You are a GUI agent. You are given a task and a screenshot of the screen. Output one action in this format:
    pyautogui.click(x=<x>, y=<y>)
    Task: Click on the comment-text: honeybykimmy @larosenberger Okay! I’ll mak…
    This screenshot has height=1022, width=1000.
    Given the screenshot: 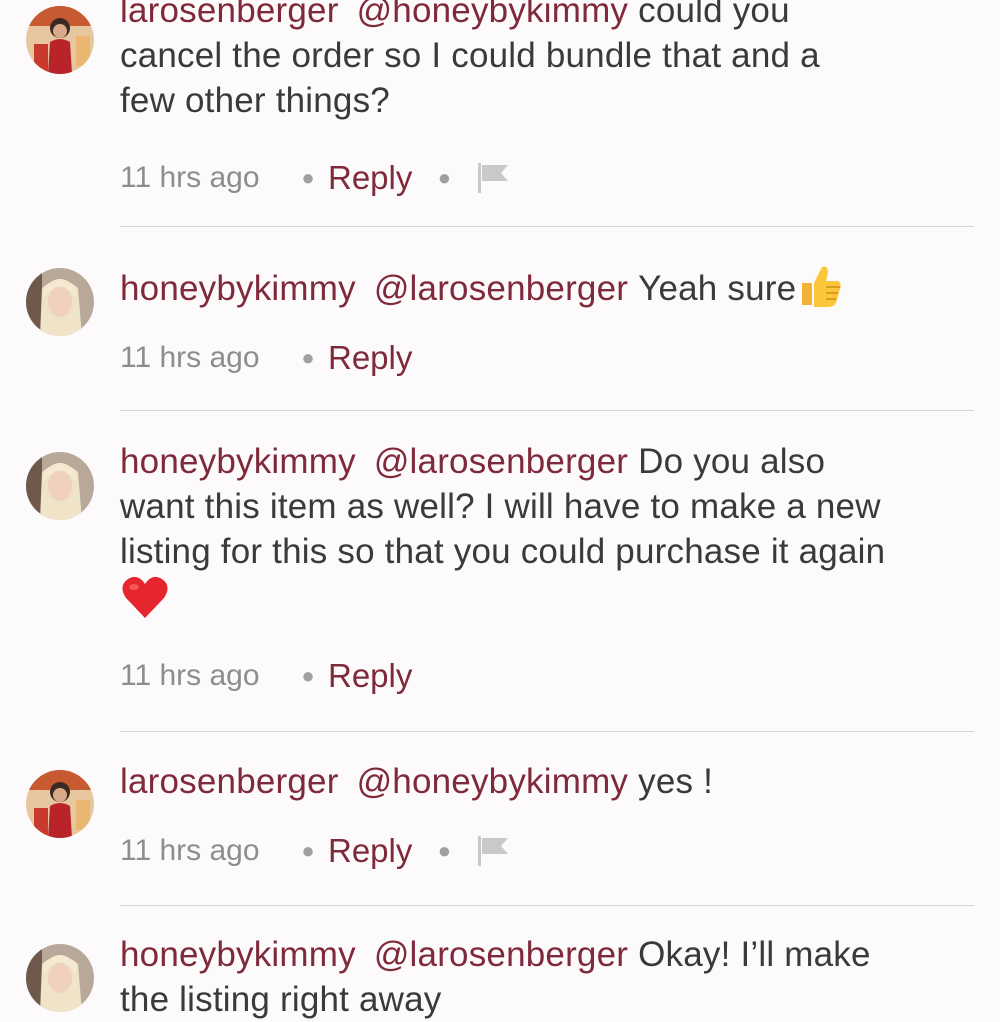 What is the action you would take?
    pyautogui.click(x=550, y=977)
    